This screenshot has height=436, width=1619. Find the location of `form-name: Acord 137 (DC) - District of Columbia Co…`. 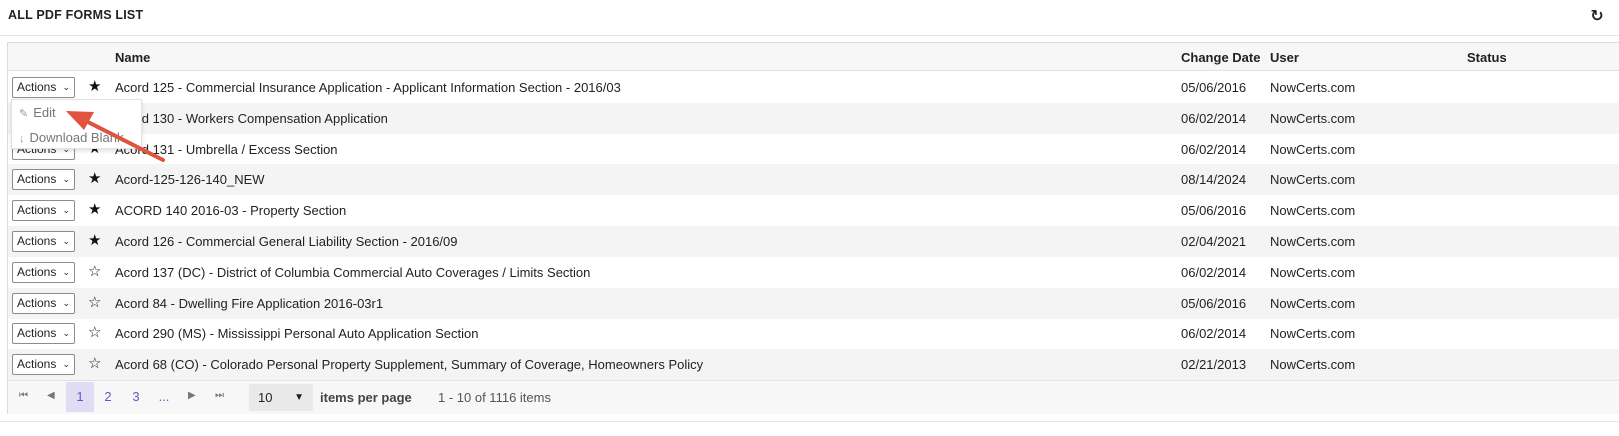

form-name: Acord 137 (DC) - District of Columbia Co… is located at coordinates (353, 272).